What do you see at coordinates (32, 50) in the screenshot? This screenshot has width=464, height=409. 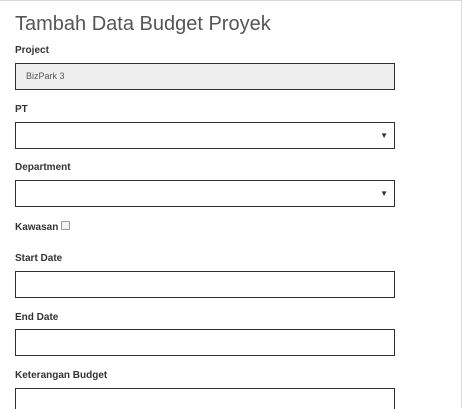 I see `project-label: Project` at bounding box center [32, 50].